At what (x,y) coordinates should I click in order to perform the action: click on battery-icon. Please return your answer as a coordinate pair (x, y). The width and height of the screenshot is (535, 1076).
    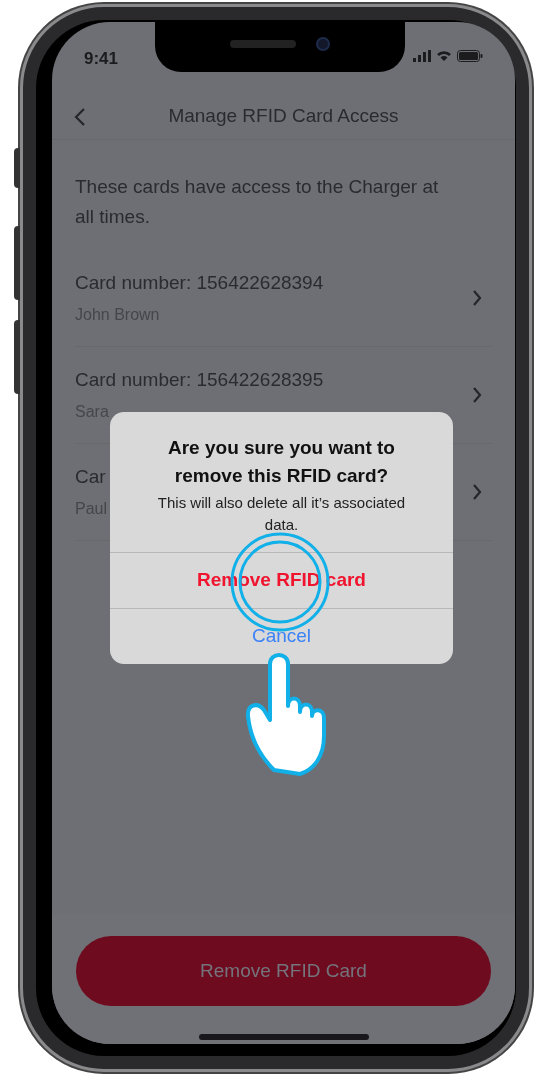
    Looking at the image, I should click on (470, 56).